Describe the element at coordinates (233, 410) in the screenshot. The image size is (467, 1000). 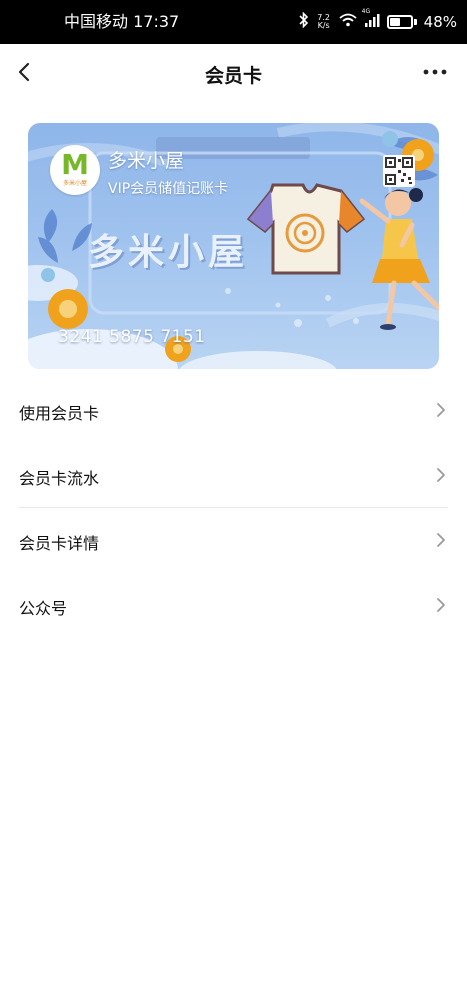
I see `menu-item-use-card: 使用会员卡` at that location.